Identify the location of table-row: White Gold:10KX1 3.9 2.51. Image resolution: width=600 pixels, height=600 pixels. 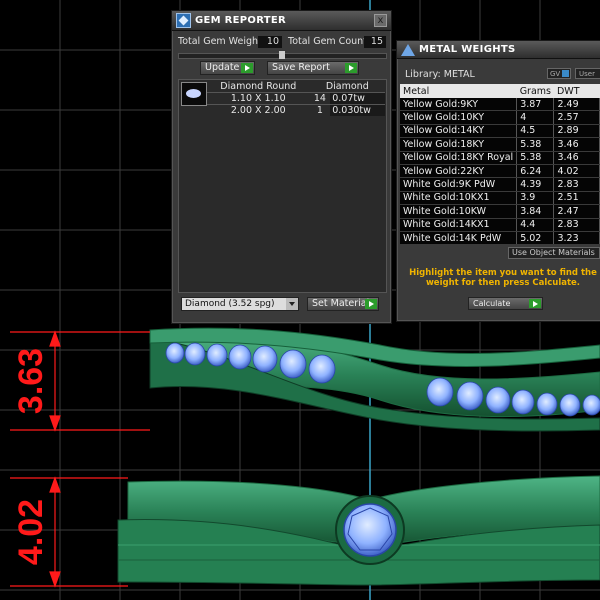
(500, 198).